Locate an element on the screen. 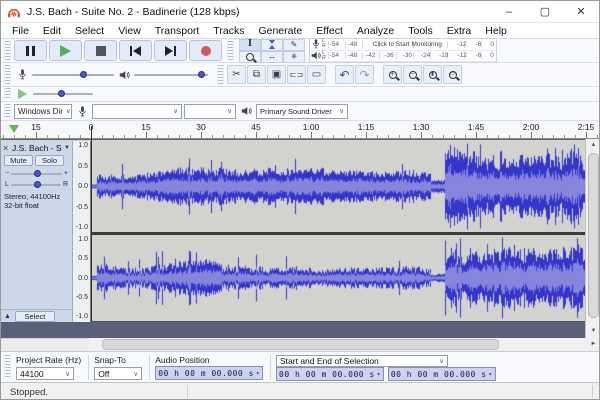  play-speed-thumb is located at coordinates (62, 93).